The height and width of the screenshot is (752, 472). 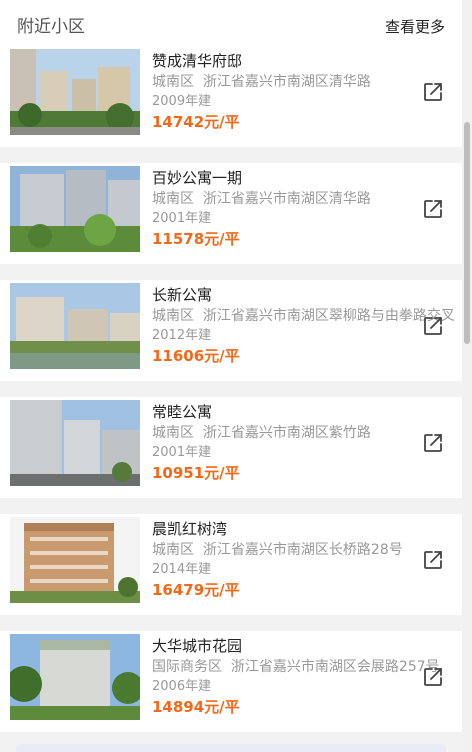 What do you see at coordinates (277, 550) in the screenshot?
I see `community-address: 城南区 浙江省嘉兴市南湖区长桥路28号` at bounding box center [277, 550].